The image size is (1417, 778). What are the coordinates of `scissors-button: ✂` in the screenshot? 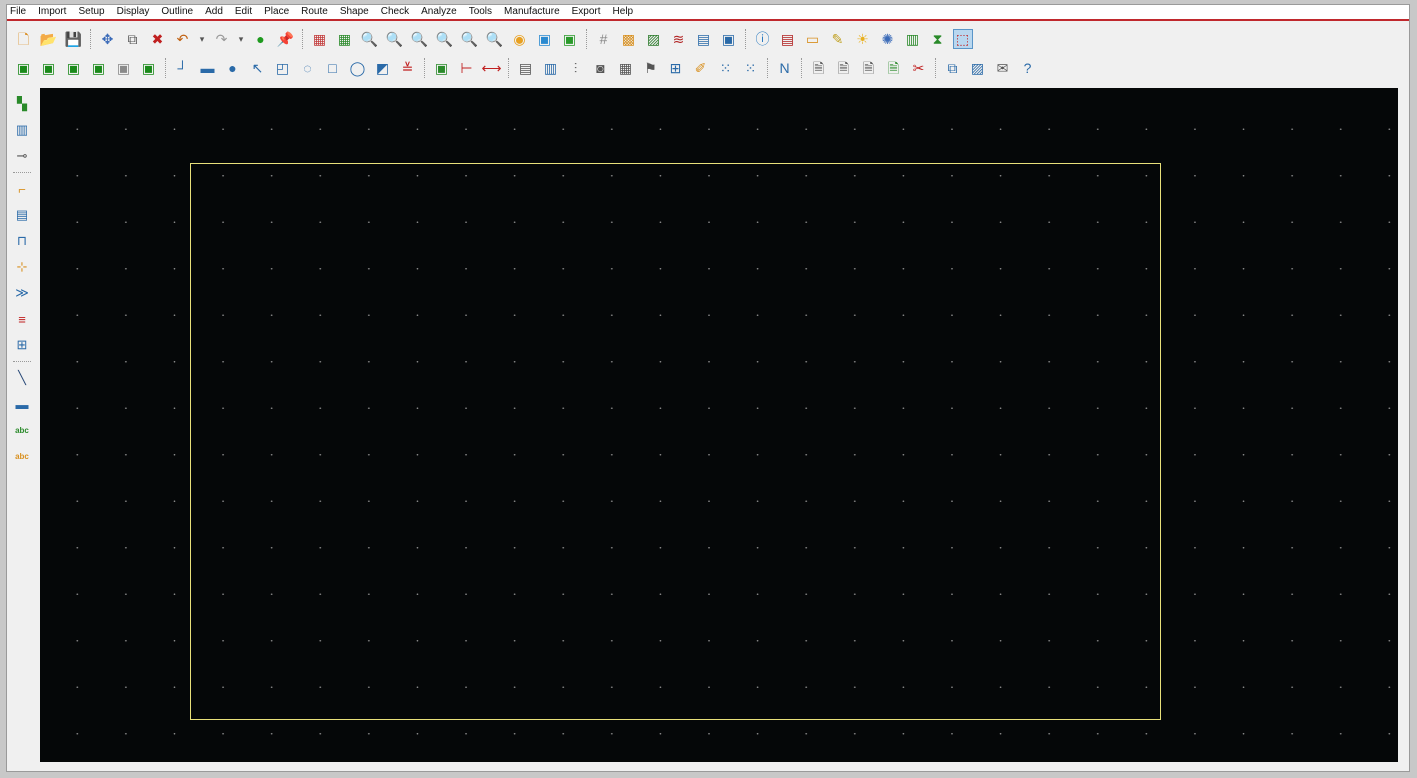 It's located at (919, 68).